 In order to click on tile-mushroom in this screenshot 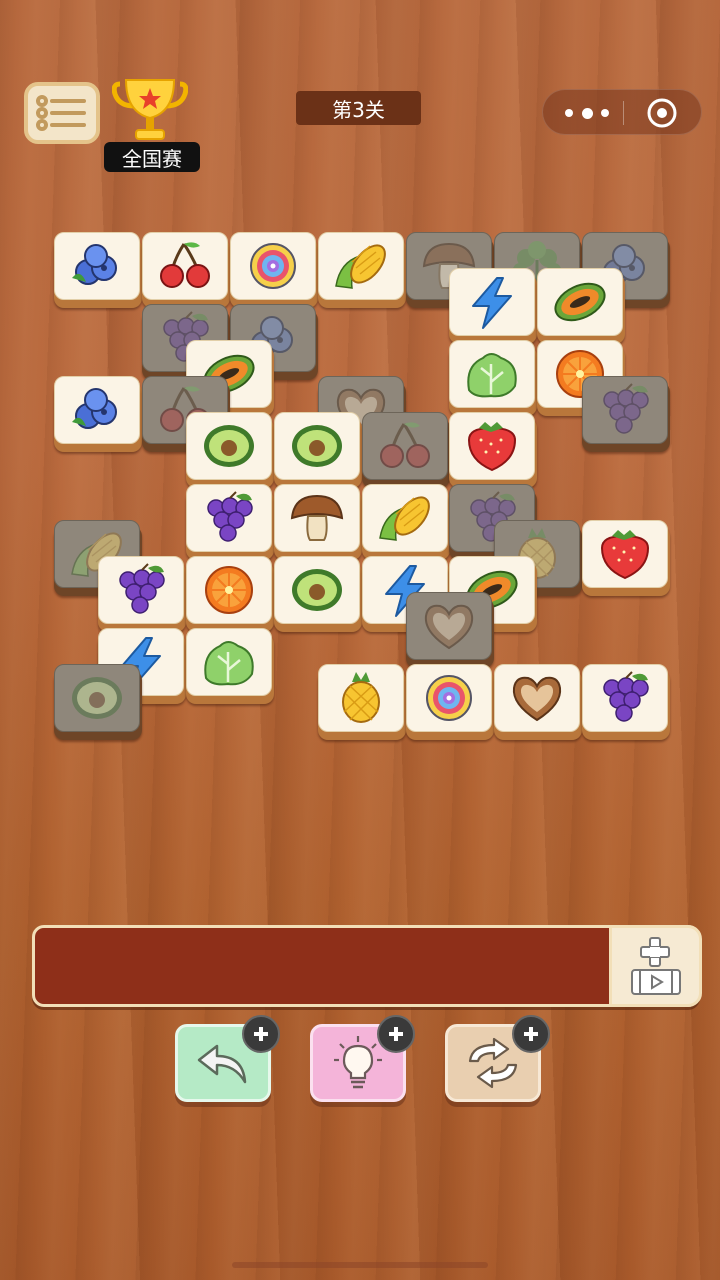, I will do `click(318, 522)`.